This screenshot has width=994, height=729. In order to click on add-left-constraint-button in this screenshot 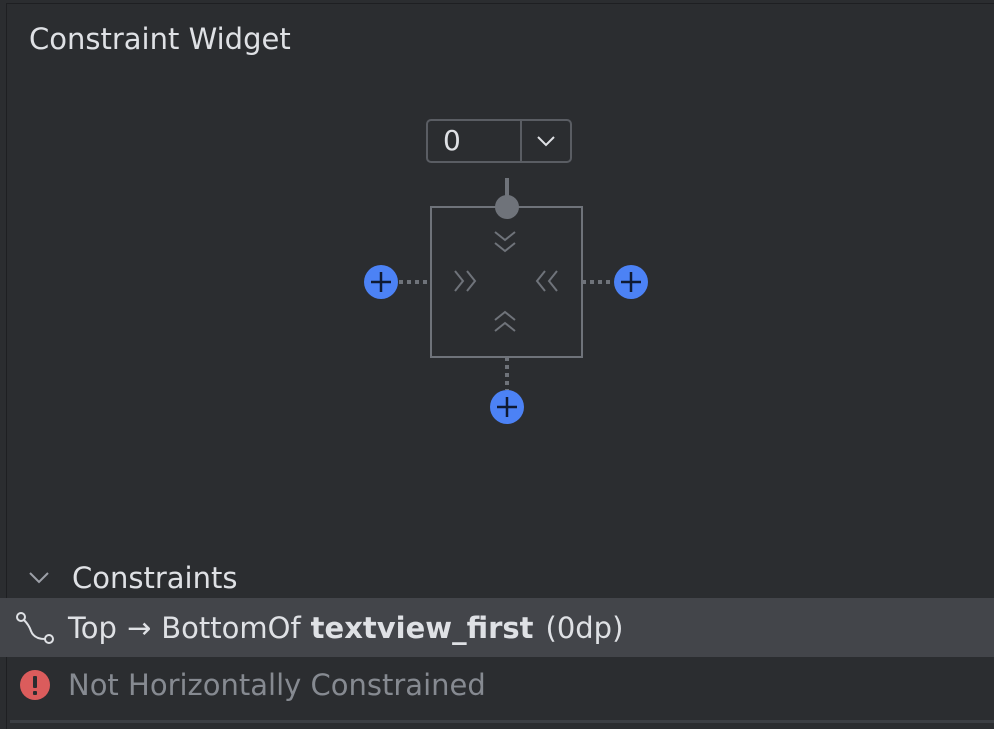, I will do `click(381, 282)`.